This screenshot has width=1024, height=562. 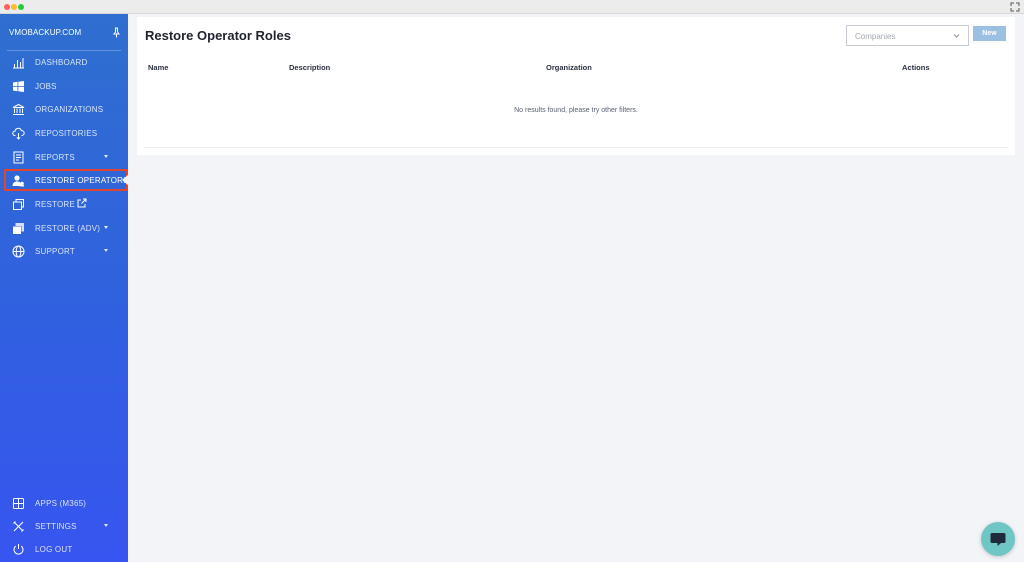 I want to click on sidebar-item-apps: APPS (M365), so click(x=64, y=503).